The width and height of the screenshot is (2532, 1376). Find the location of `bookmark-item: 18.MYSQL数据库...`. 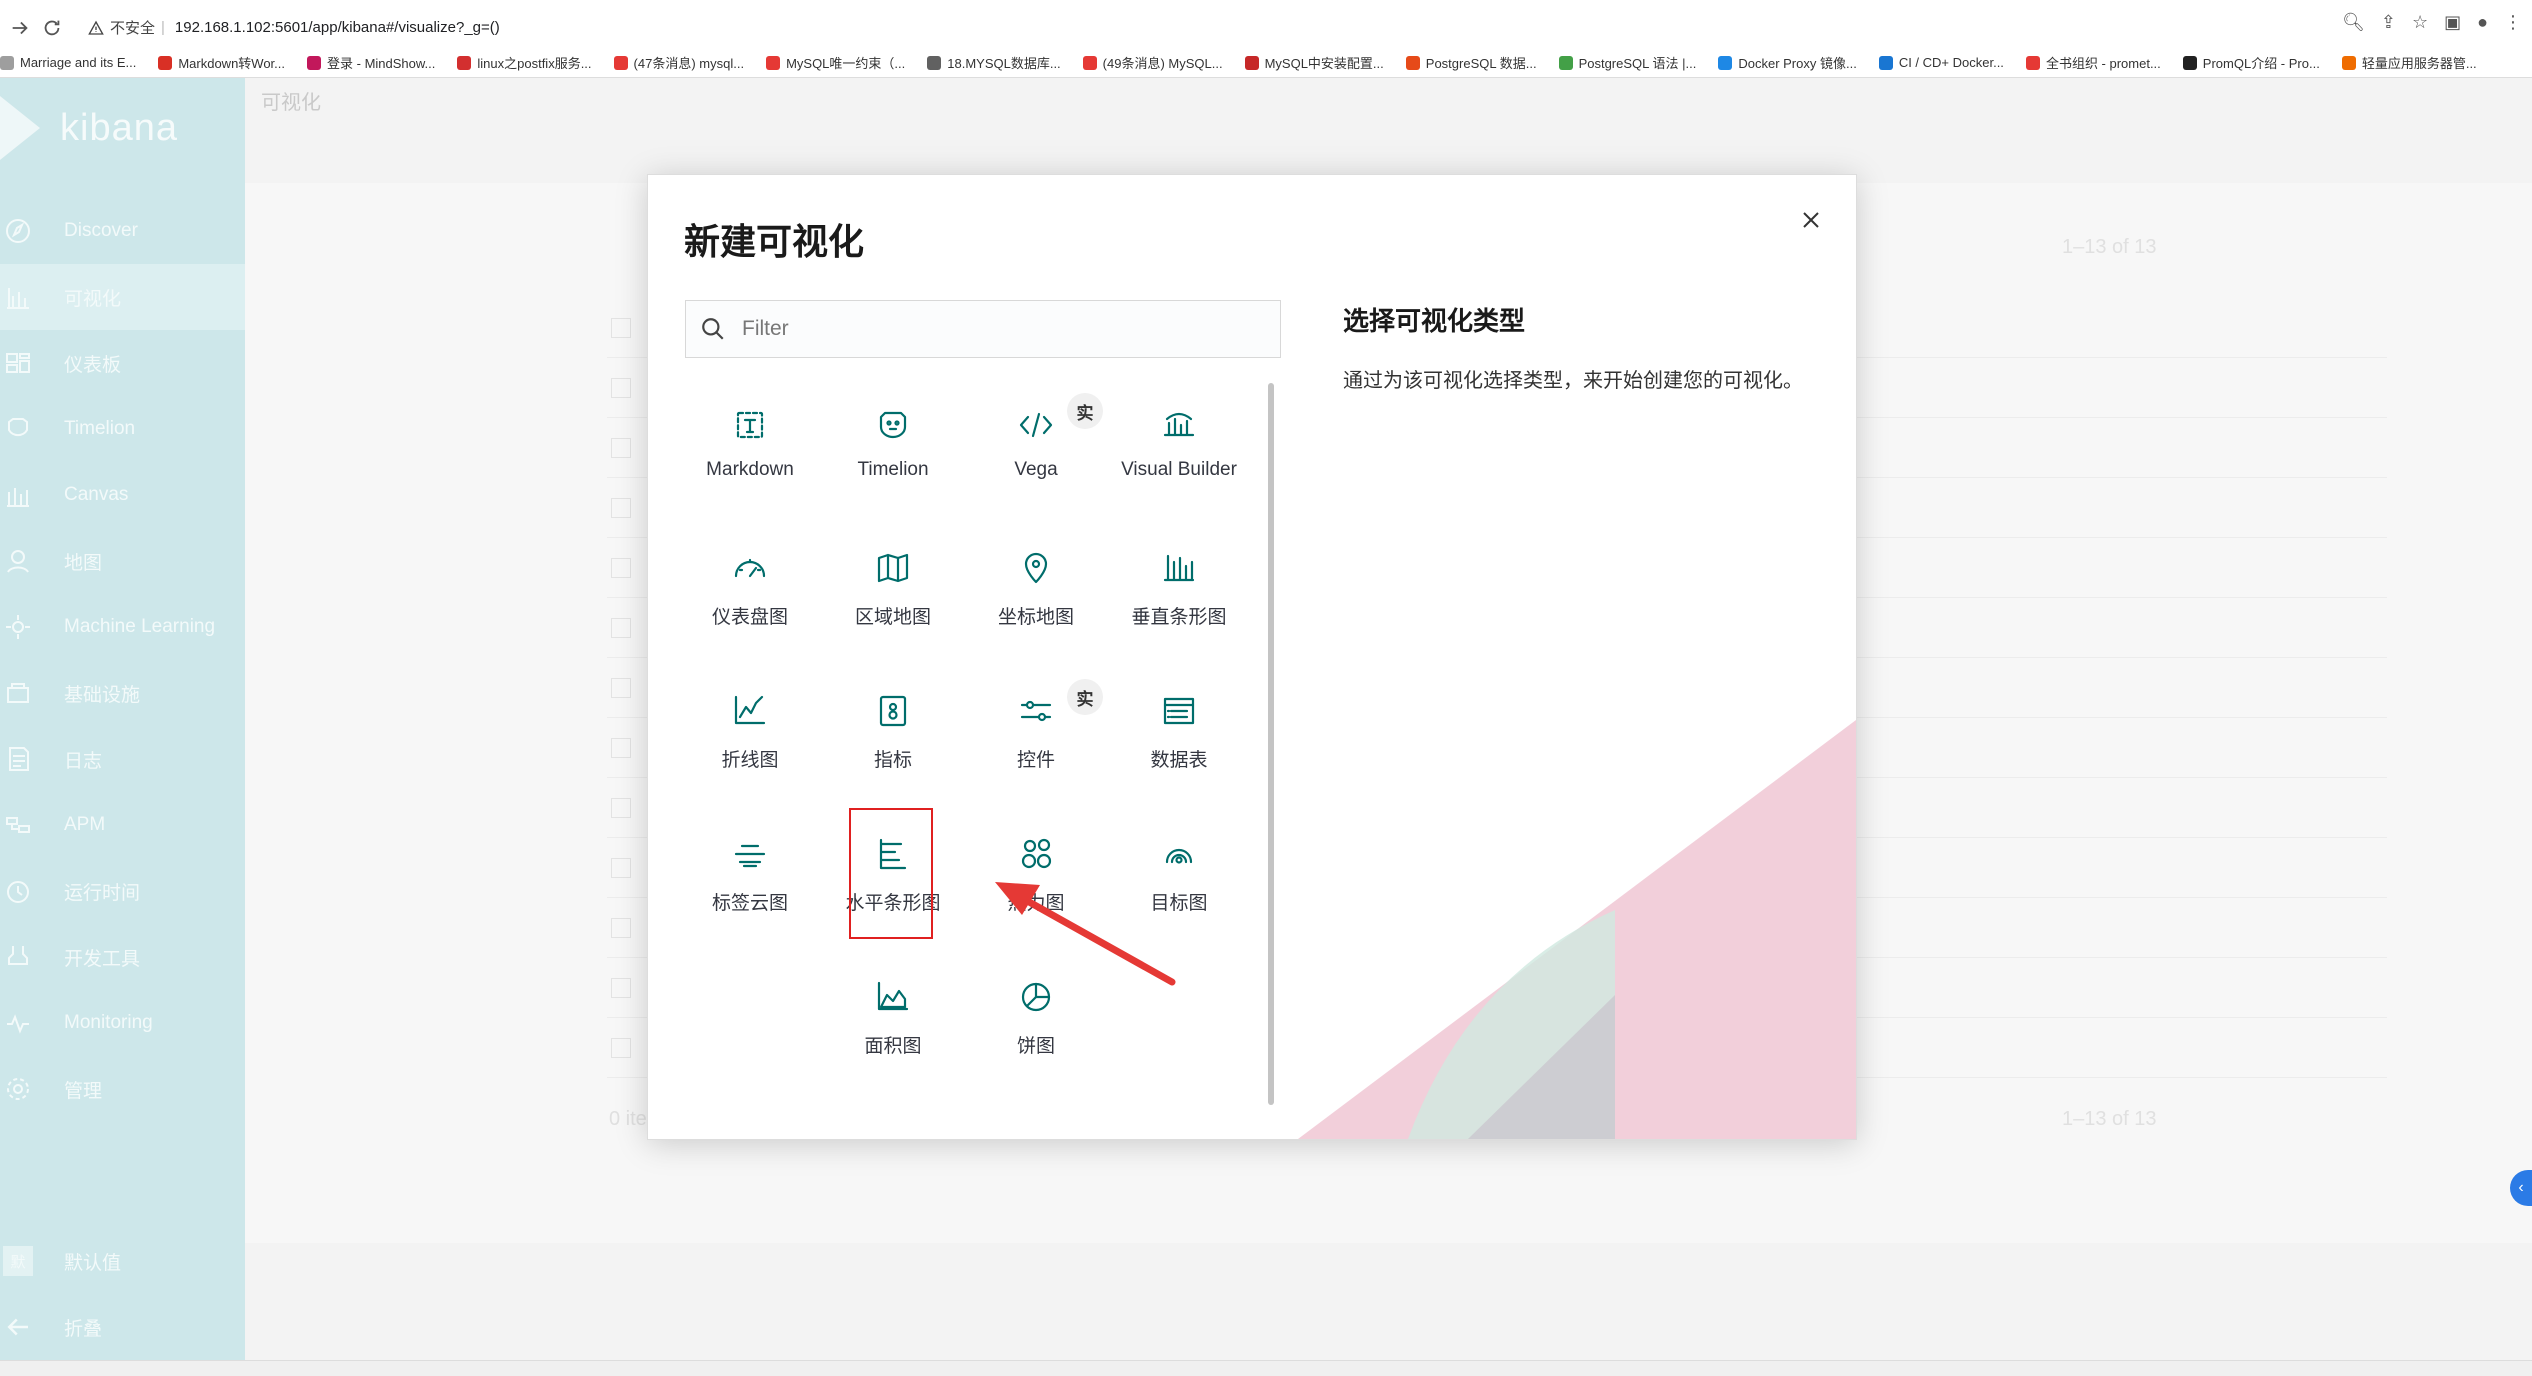

bookmark-item: 18.MYSQL数据库... is located at coordinates (994, 62).